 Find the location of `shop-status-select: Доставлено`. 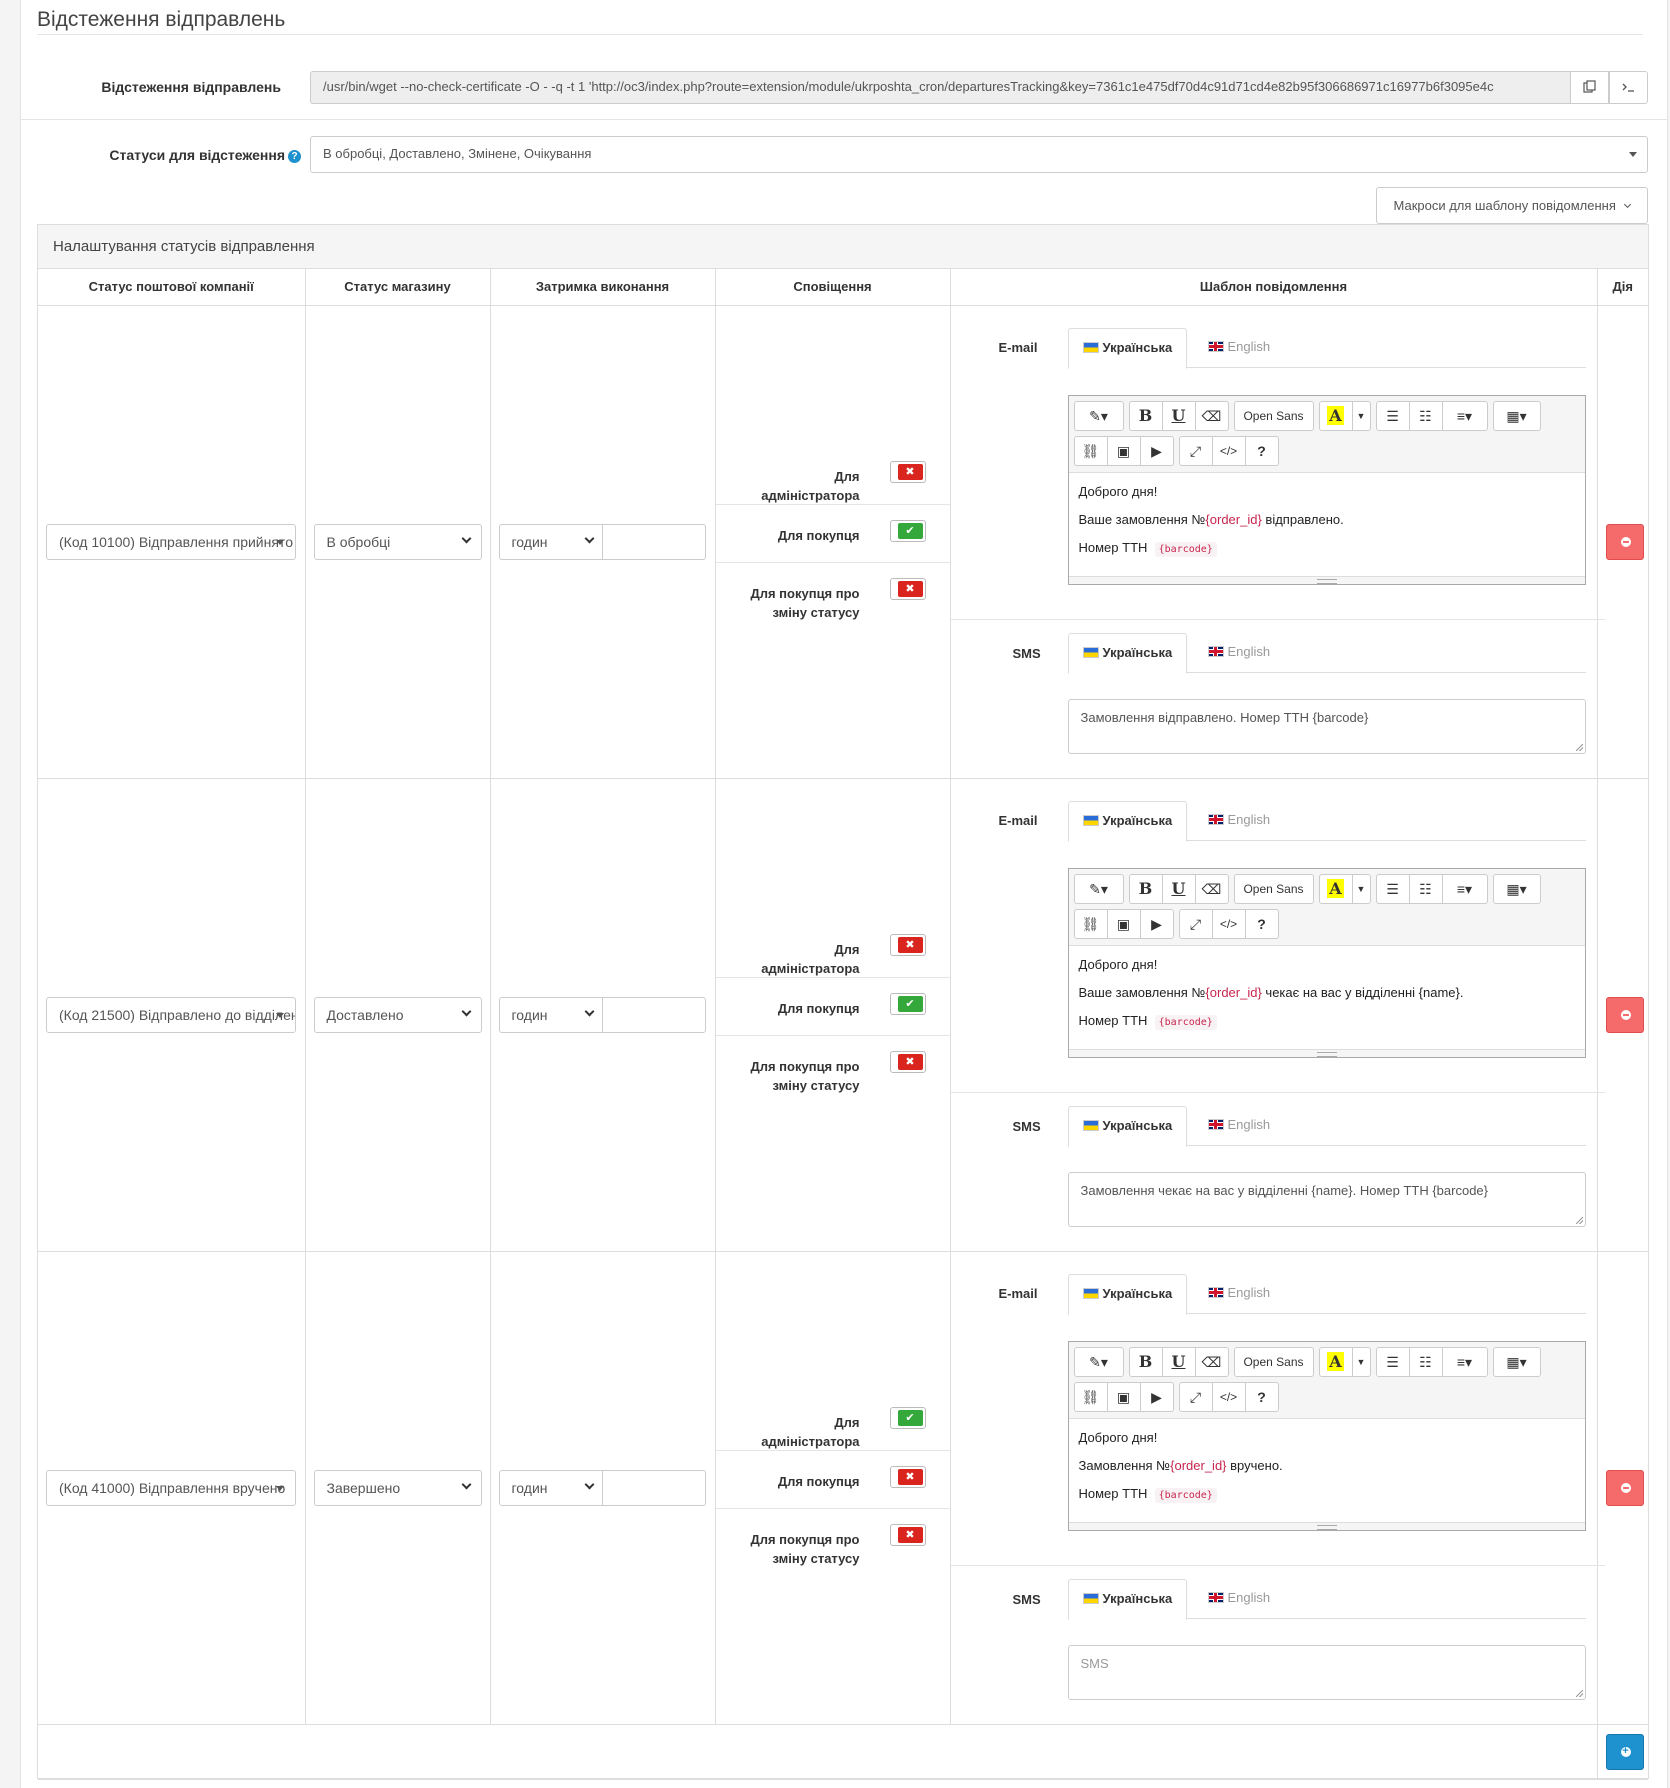

shop-status-select: Доставлено is located at coordinates (397, 1014).